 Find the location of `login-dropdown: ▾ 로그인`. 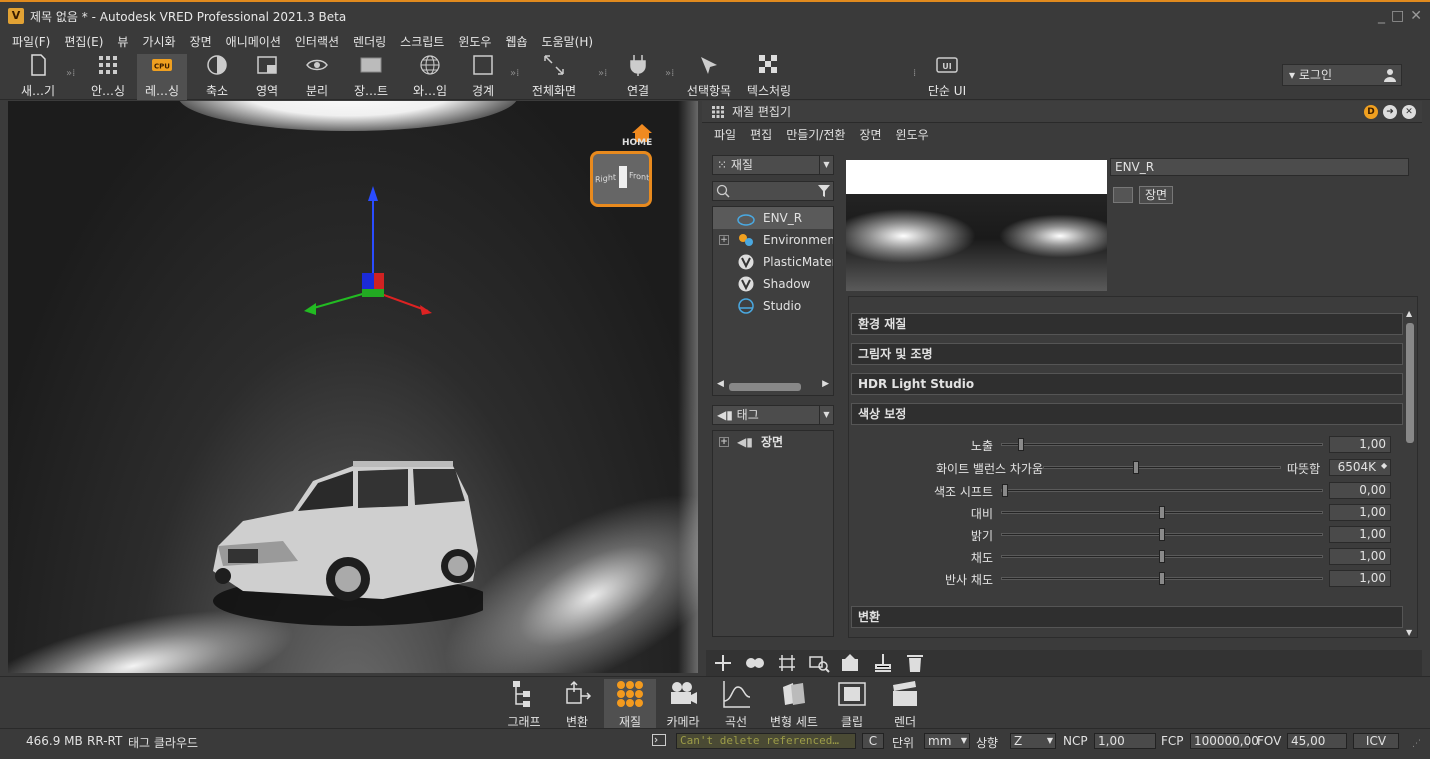

login-dropdown: ▾ 로그인 is located at coordinates (1342, 75).